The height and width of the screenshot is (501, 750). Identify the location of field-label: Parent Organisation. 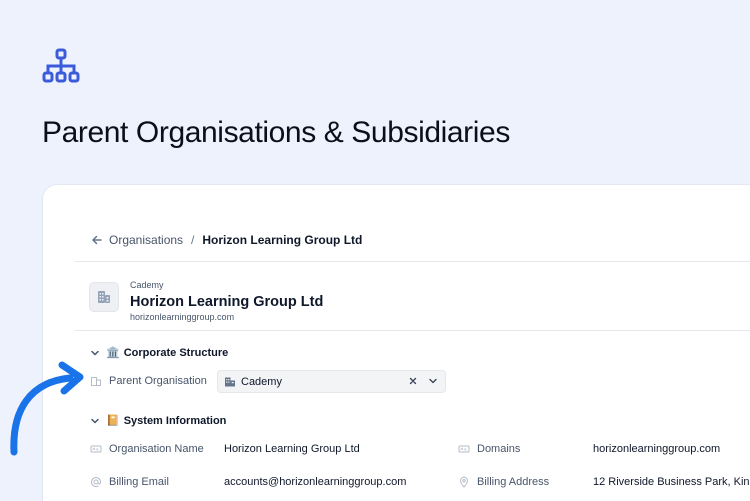
(158, 381).